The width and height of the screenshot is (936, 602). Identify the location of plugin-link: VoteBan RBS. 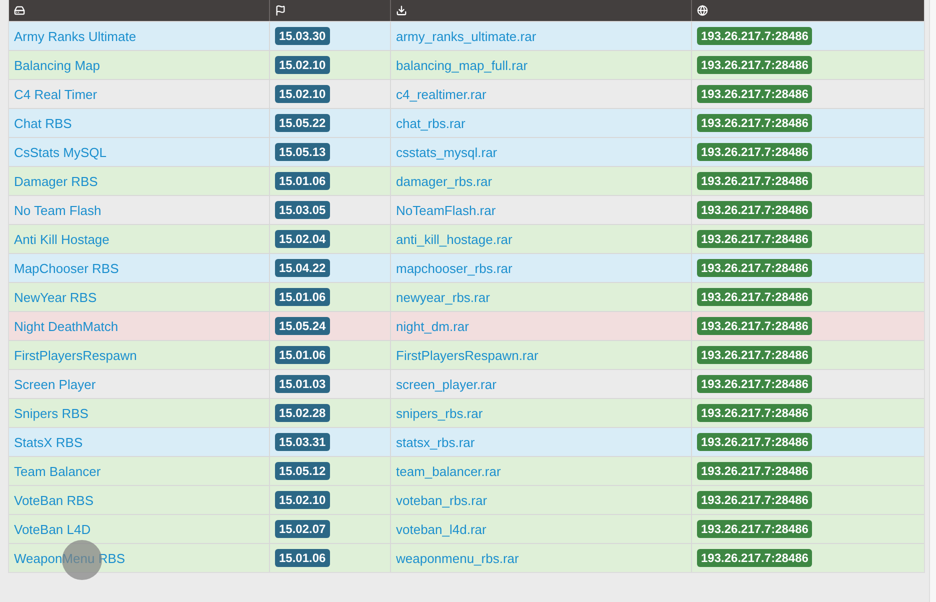
(54, 500).